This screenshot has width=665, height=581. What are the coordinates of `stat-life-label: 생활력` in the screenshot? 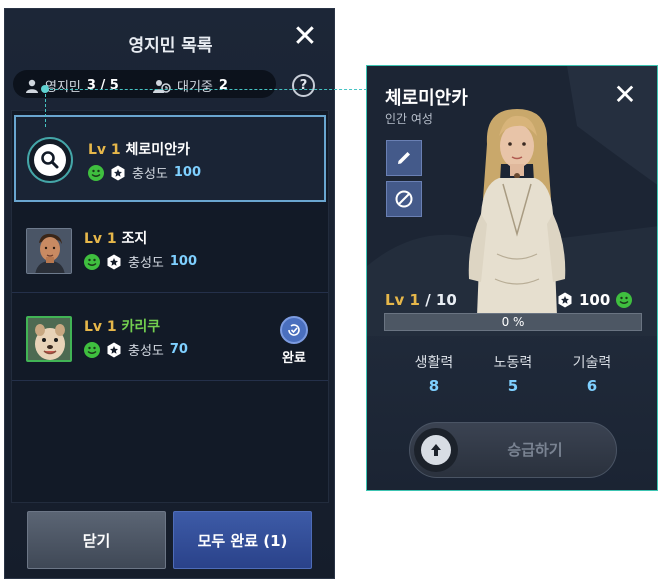 It's located at (434, 363).